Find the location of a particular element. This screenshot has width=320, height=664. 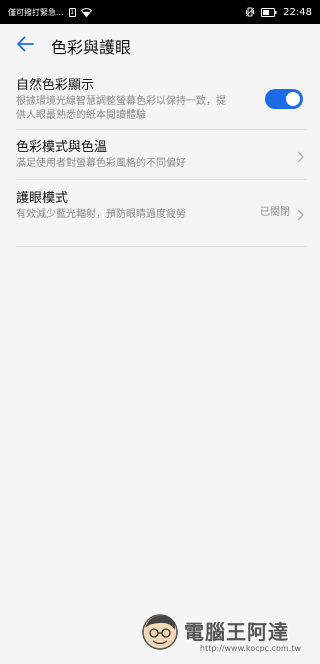

mascot-face-icon is located at coordinates (160, 632).